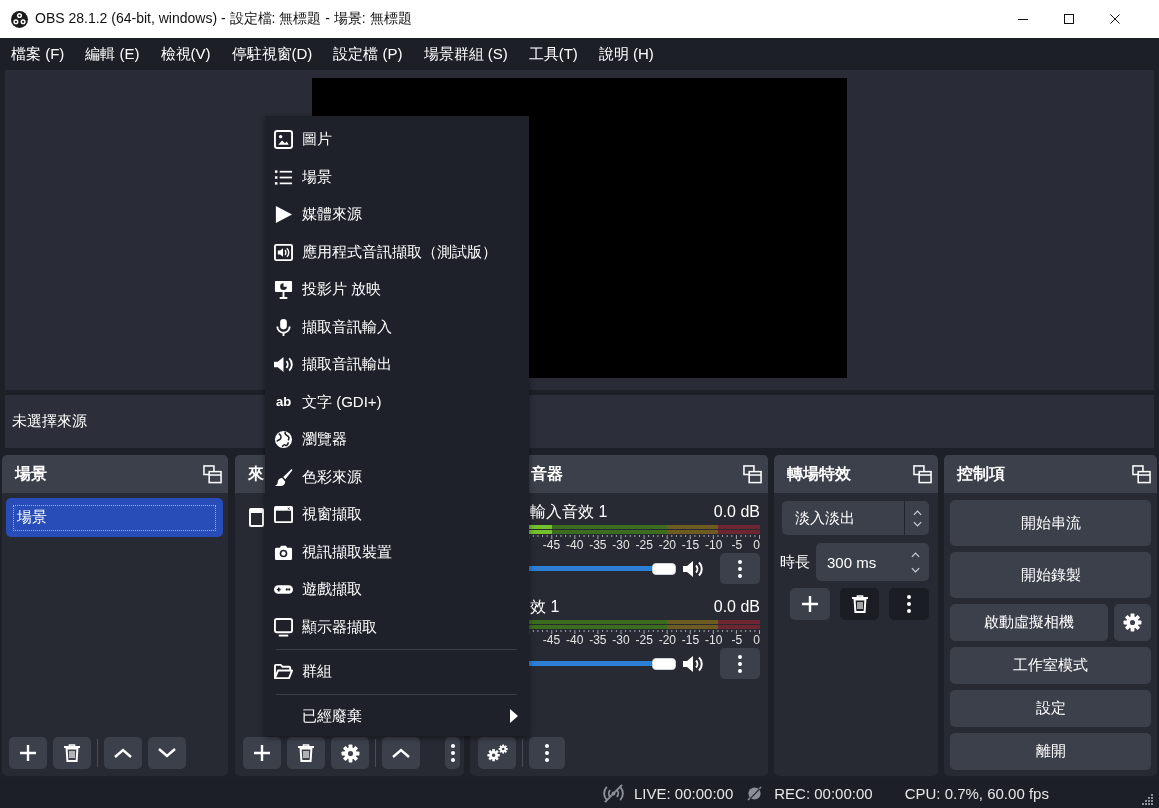  I want to click on control-button: 啟動虛擬相機, so click(1029, 622).